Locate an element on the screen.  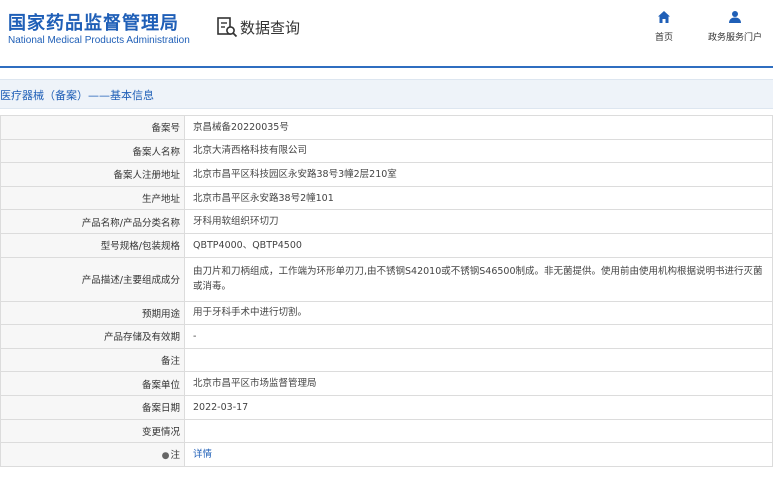
details-link: 详情 is located at coordinates (202, 454).